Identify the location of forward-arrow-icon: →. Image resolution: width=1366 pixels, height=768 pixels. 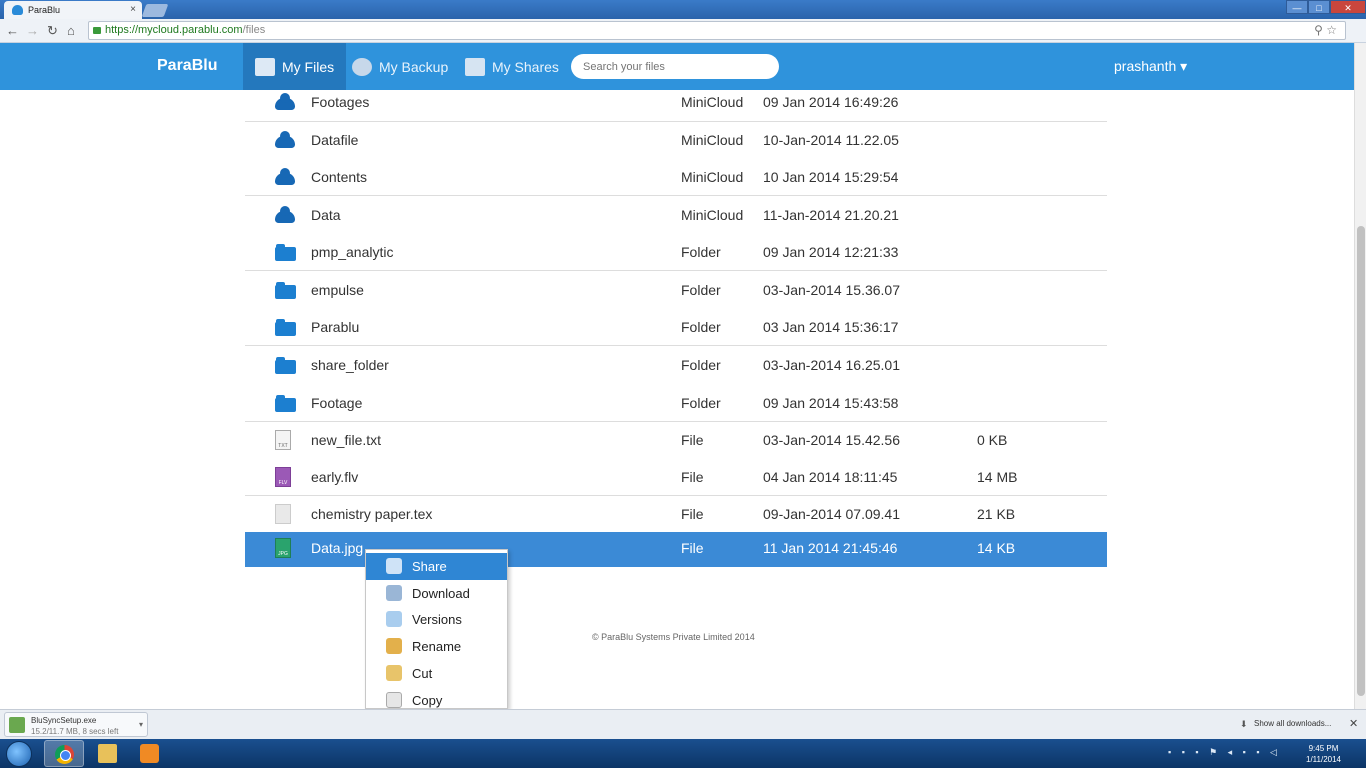
(32, 30).